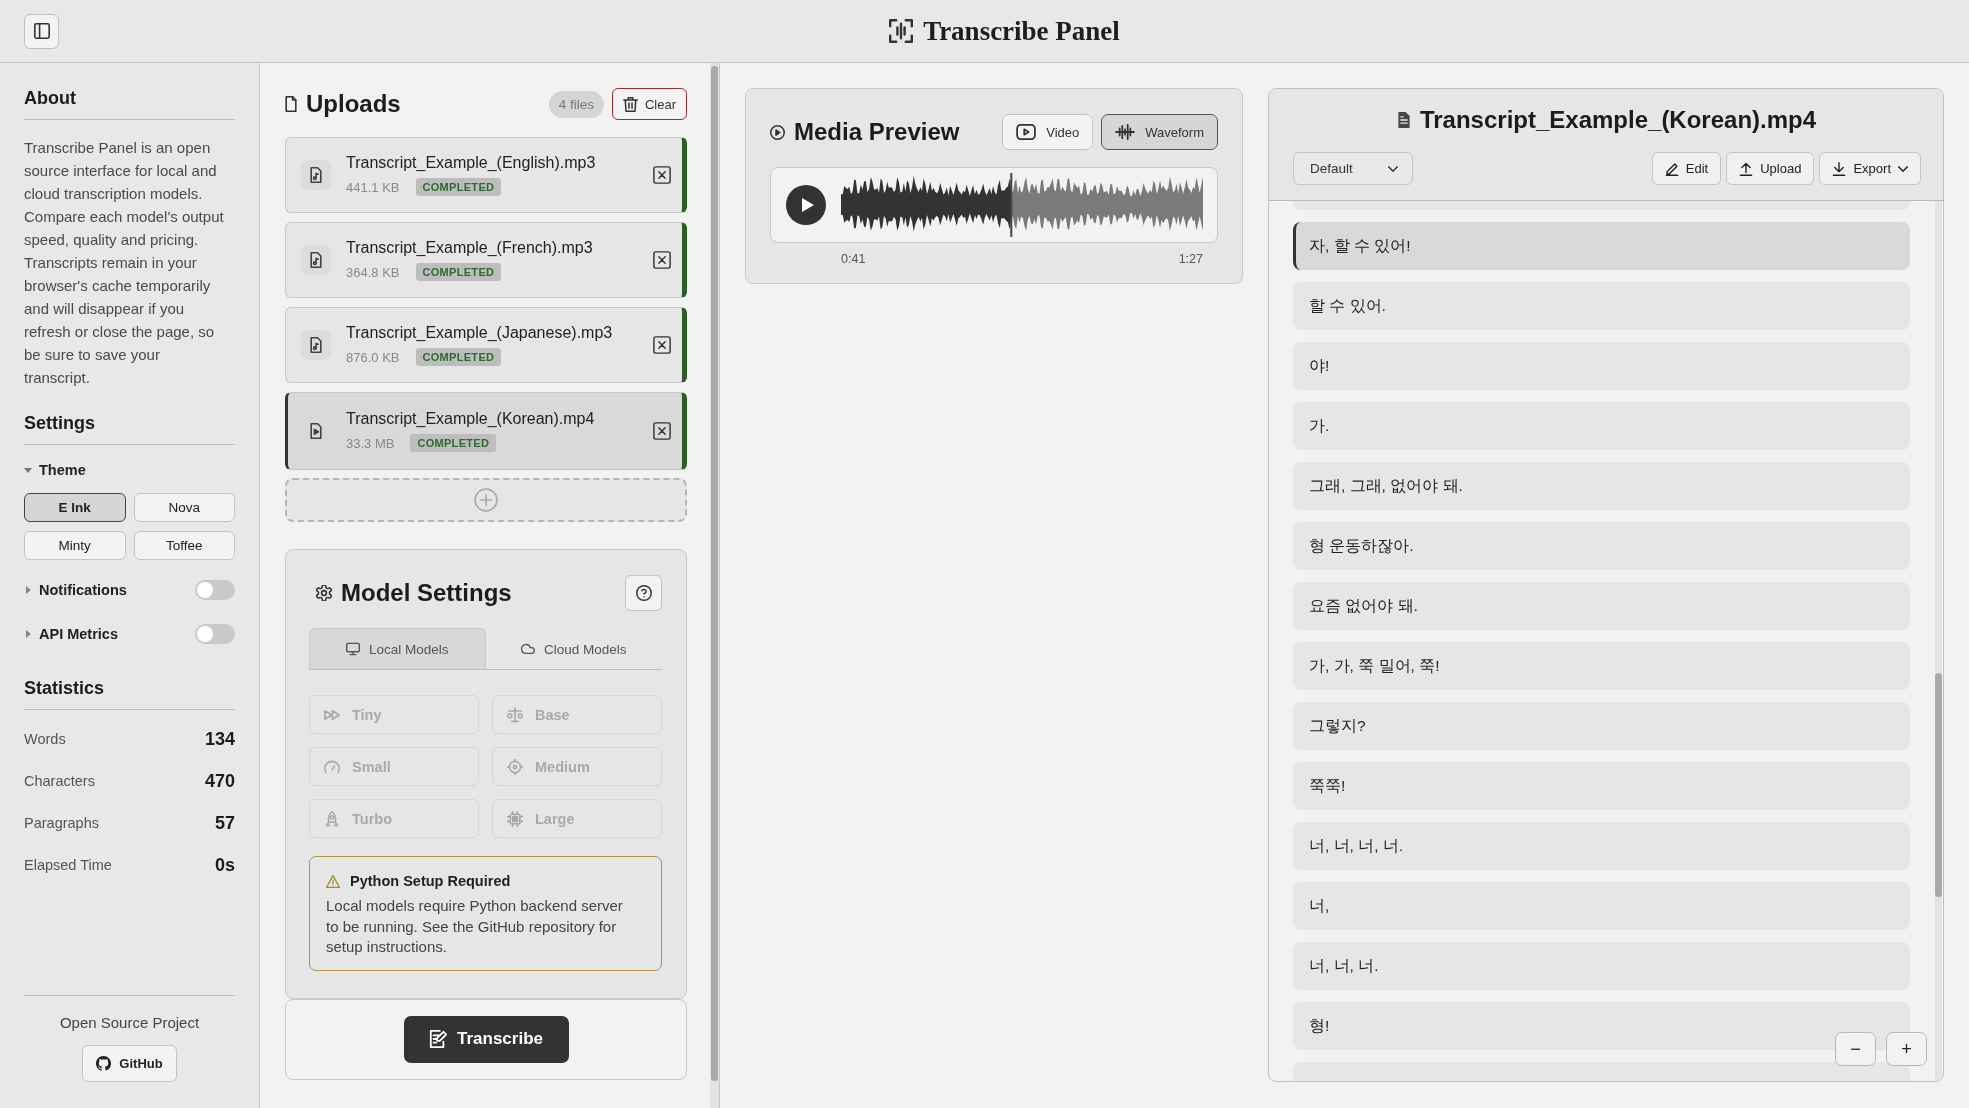 The image size is (1969, 1108). Describe the element at coordinates (41, 31) in the screenshot. I see `sidebar-toggle-button` at that location.